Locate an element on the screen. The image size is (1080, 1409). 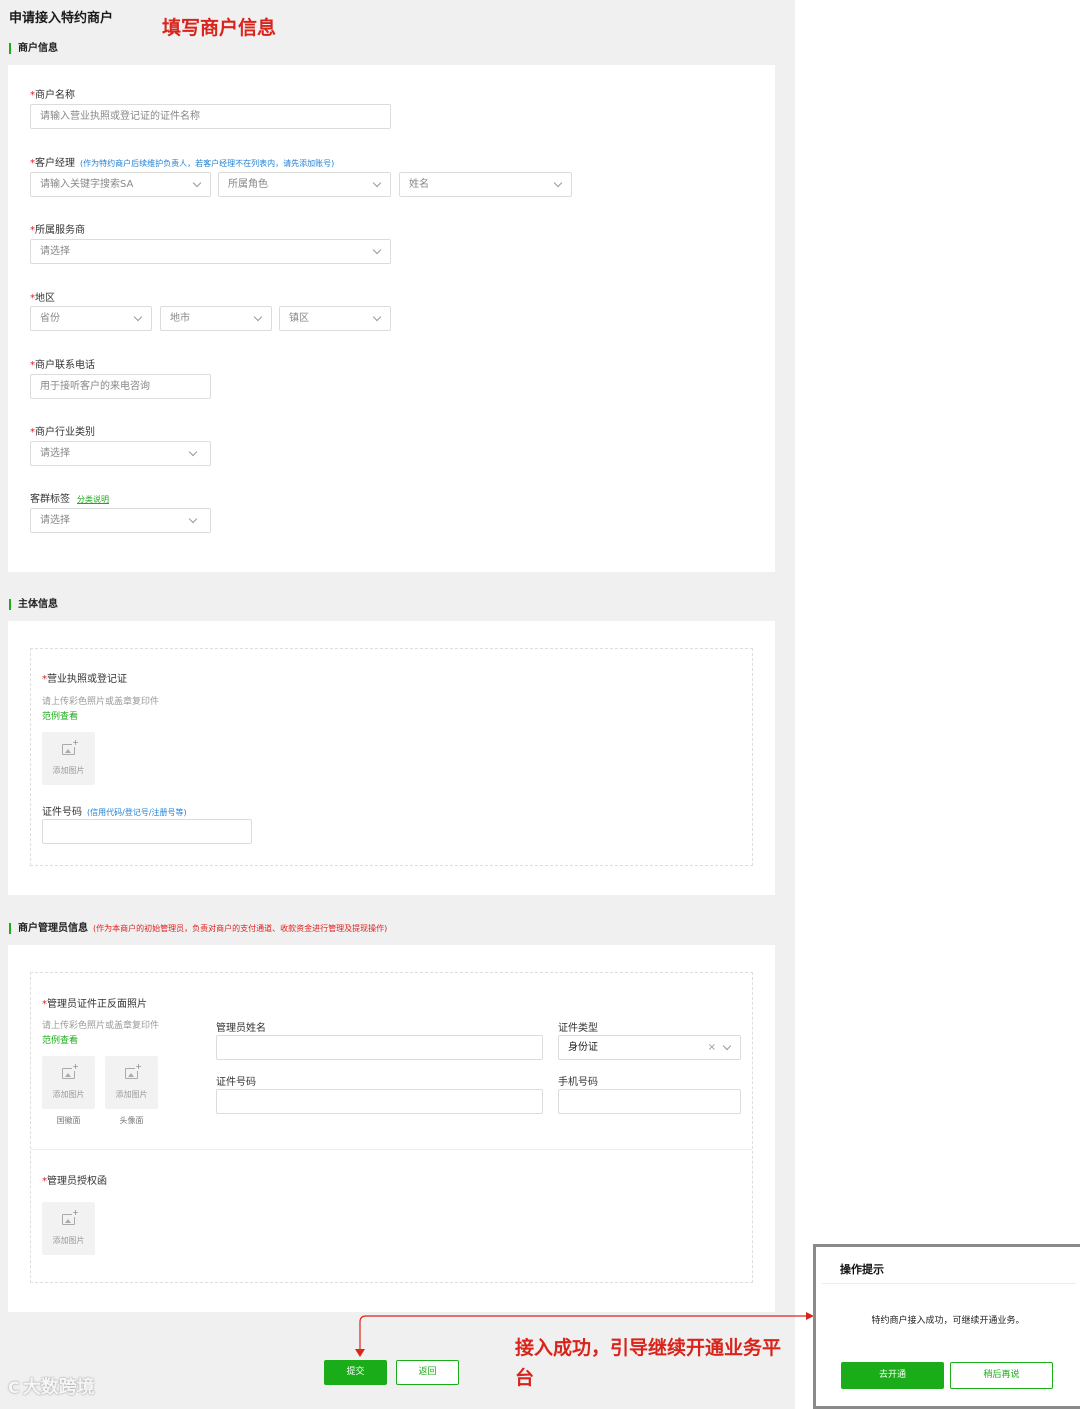
id-photos-hint: 请上传彩色照片或盖章复印件 is located at coordinates (101, 1026).